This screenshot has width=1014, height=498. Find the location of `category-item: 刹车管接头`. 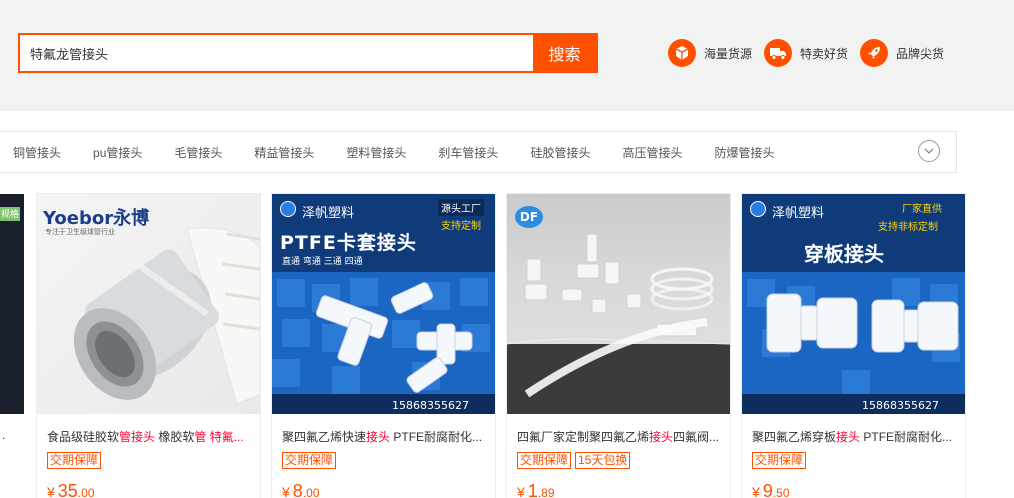

category-item: 刹车管接头 is located at coordinates (468, 152).